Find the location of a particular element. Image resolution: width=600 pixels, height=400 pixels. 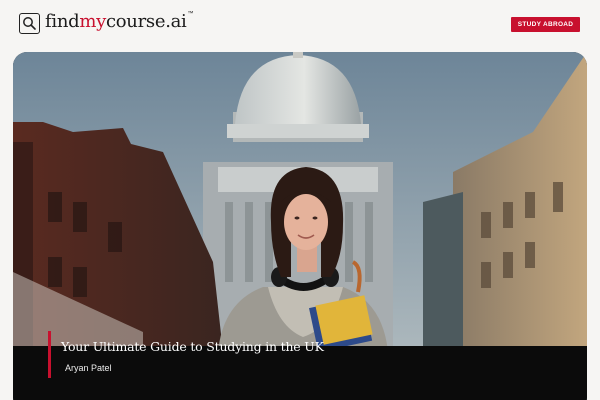

caption-bar is located at coordinates (300, 373).